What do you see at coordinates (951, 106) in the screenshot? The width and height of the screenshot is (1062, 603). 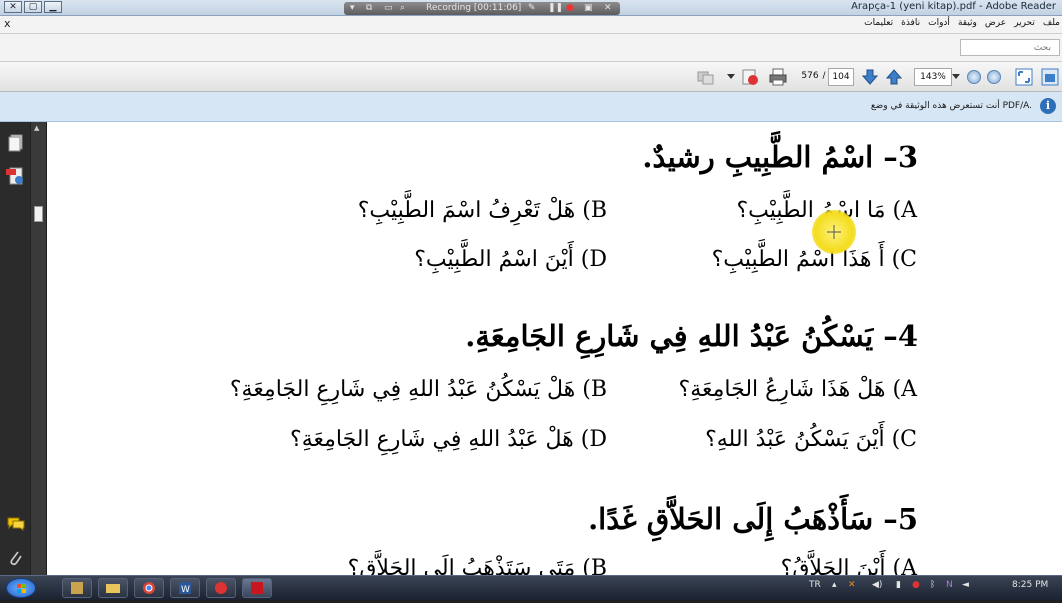 I see `info-message: أنت تستعرض هذه الوثيقة في وضع PDF/A.` at bounding box center [951, 106].